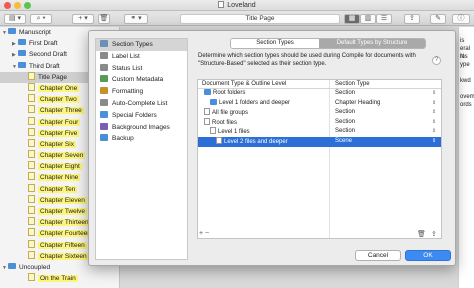 The height and width of the screenshot is (288, 474). I want to click on column-header-section-type: Section Type, so click(352, 84).